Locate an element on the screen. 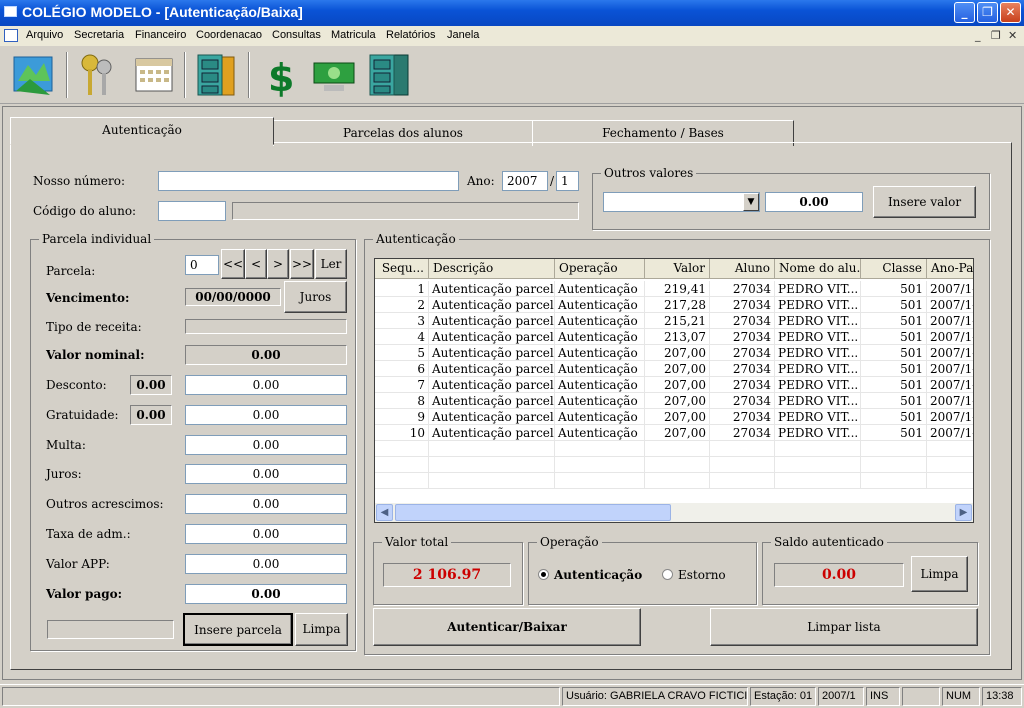  col-ano-periodo-header: Ano-Pa is located at coordinates (950, 269).